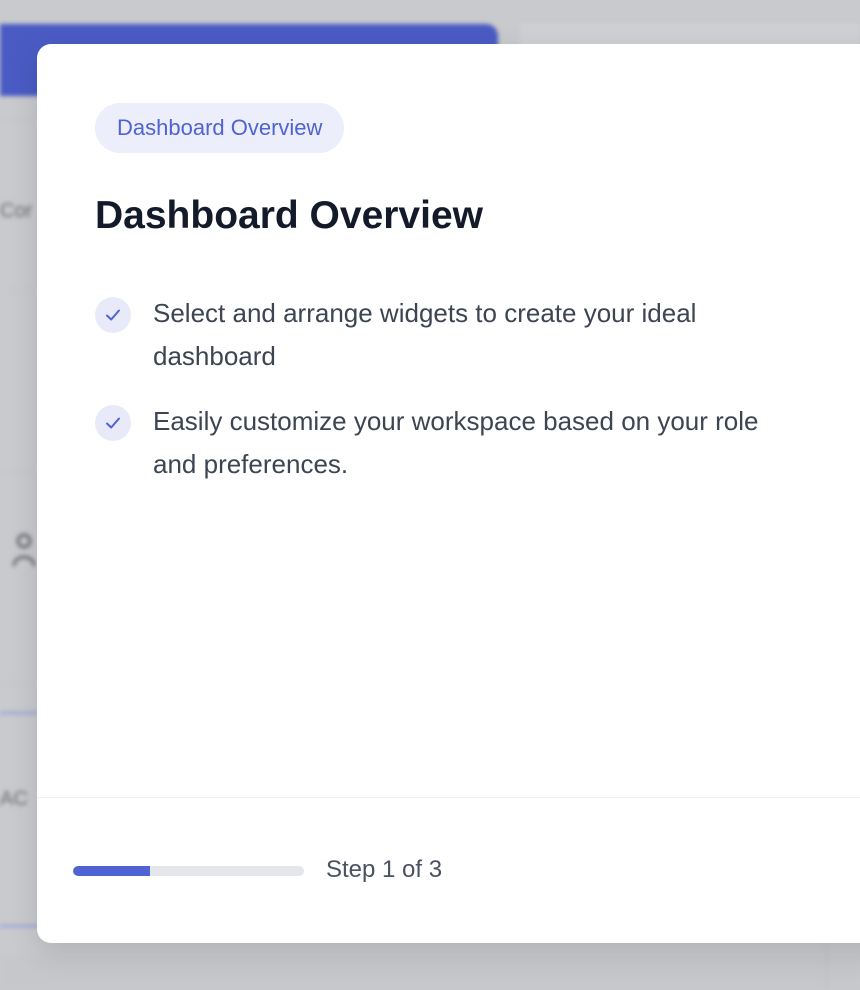 This screenshot has height=990, width=860. Describe the element at coordinates (220, 128) in the screenshot. I see `step-badge: Dashboard Overview` at that location.